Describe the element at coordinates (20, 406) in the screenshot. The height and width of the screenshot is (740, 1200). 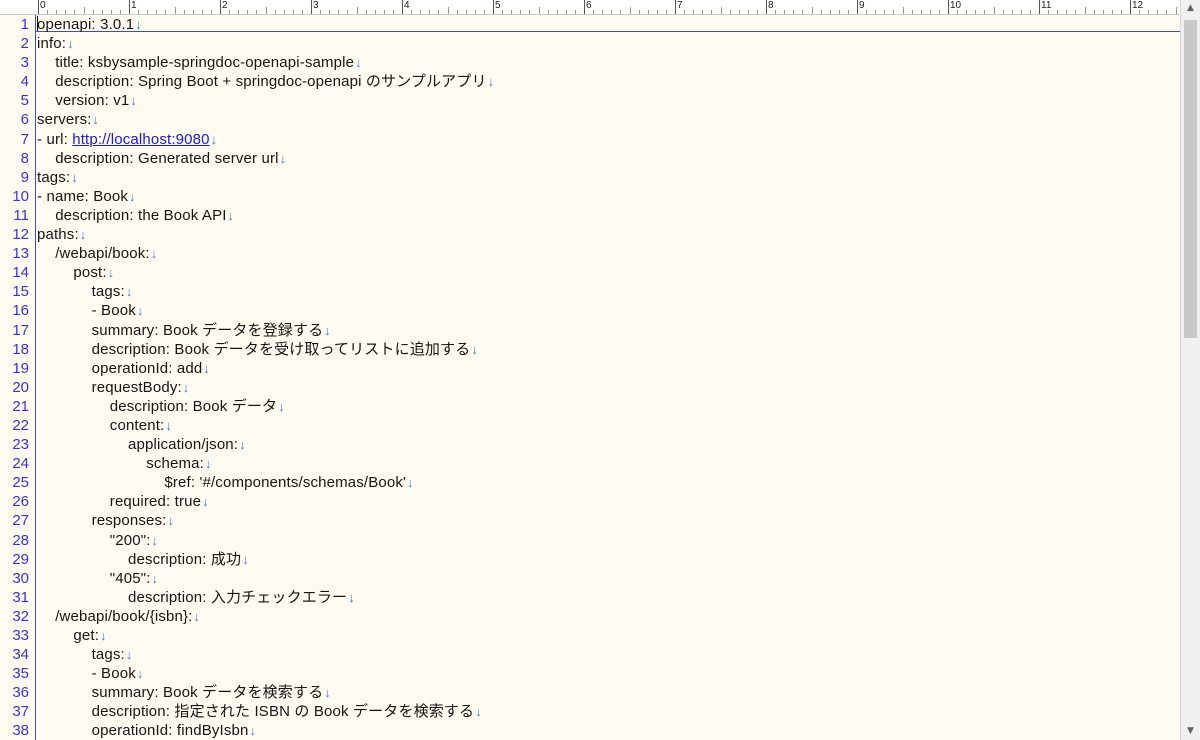
I see `line-number: 21` at that location.